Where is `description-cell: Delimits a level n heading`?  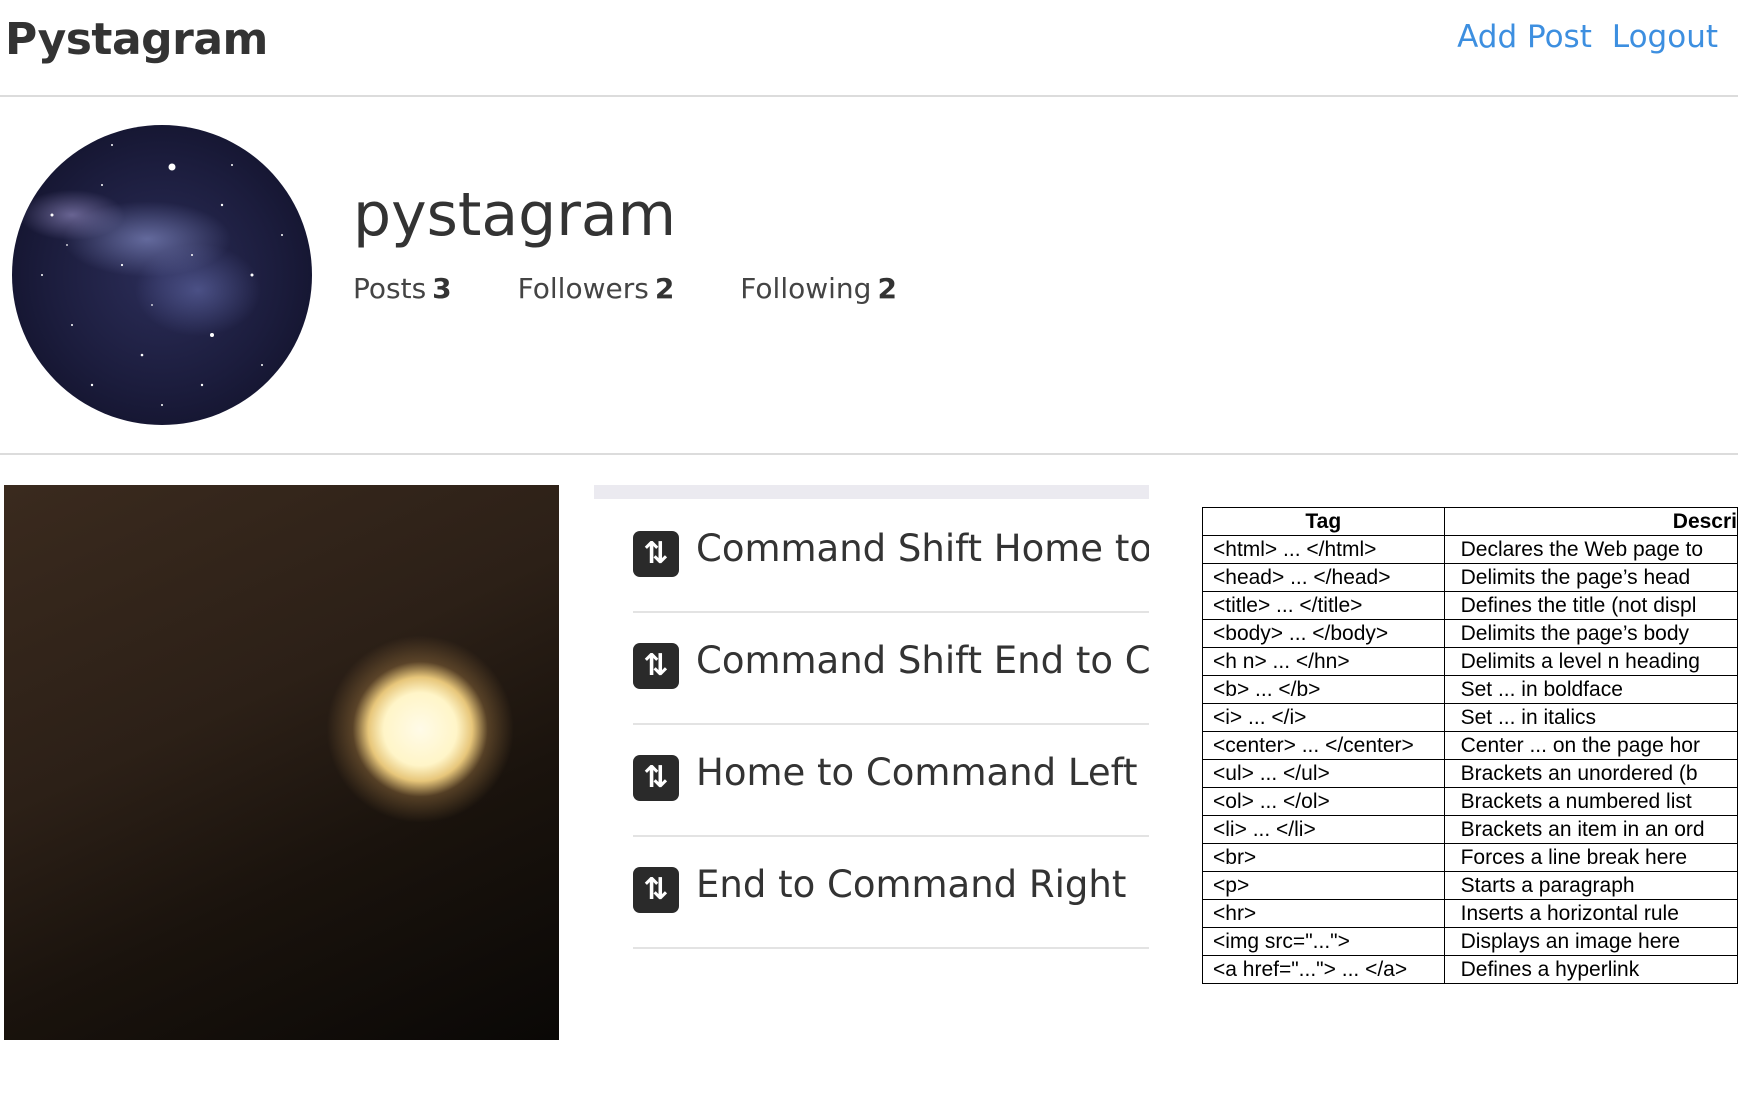
description-cell: Delimits a level n heading is located at coordinates (1590, 661).